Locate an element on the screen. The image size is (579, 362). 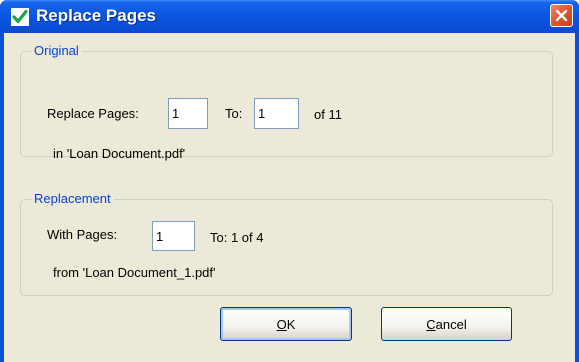
original-page-count: of 11 is located at coordinates (328, 114).